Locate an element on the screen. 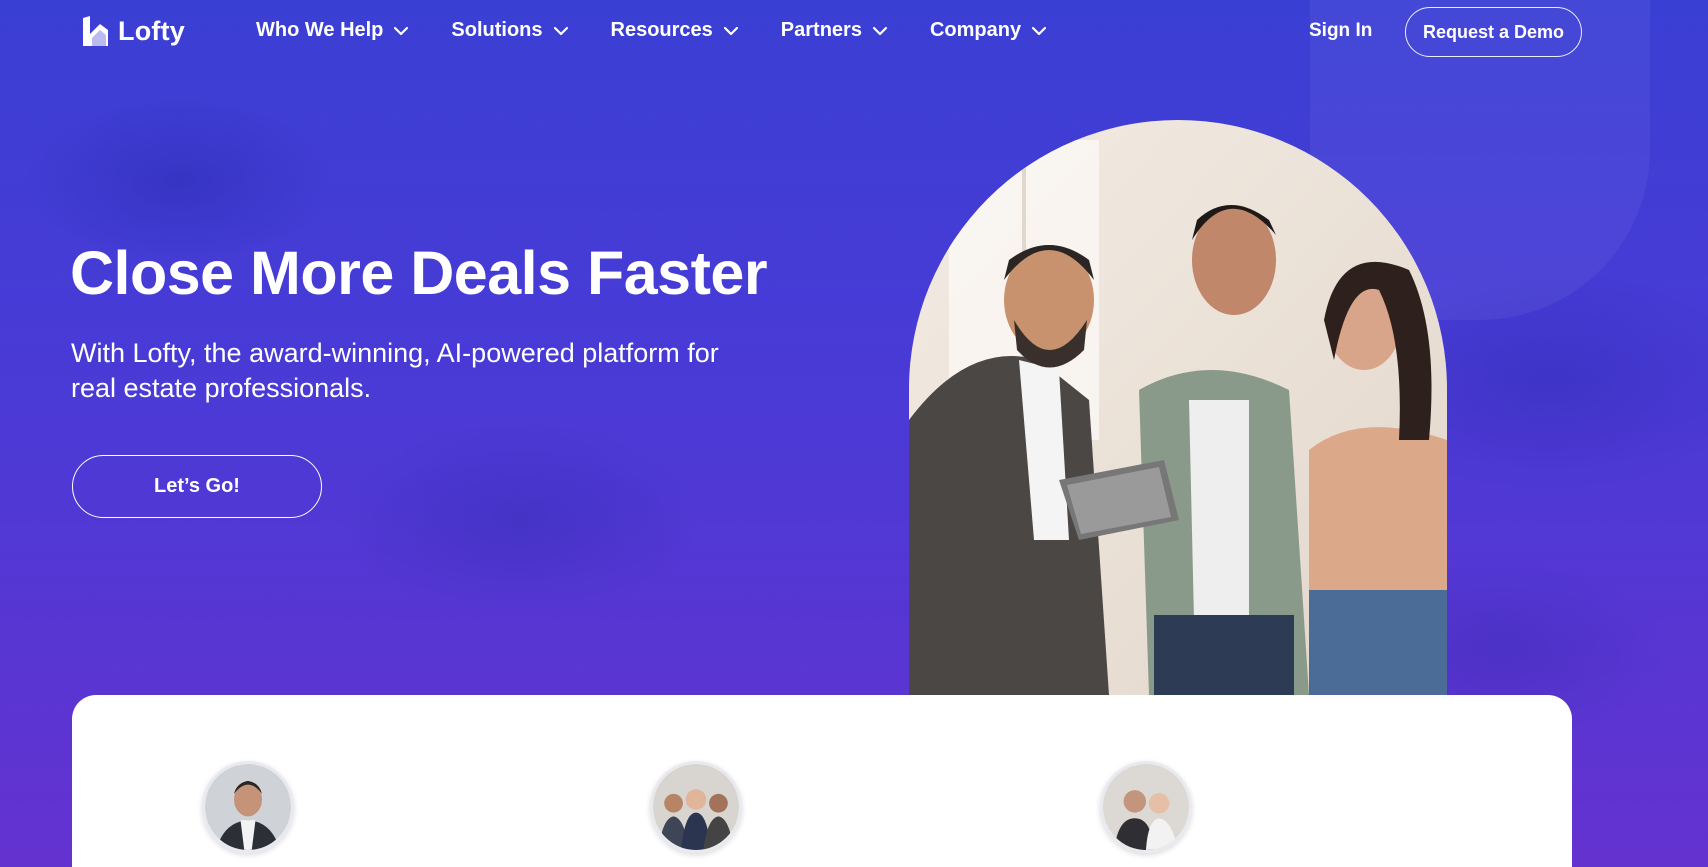 Image resolution: width=1708 pixels, height=867 pixels. nav-item-label: Partners is located at coordinates (821, 30).